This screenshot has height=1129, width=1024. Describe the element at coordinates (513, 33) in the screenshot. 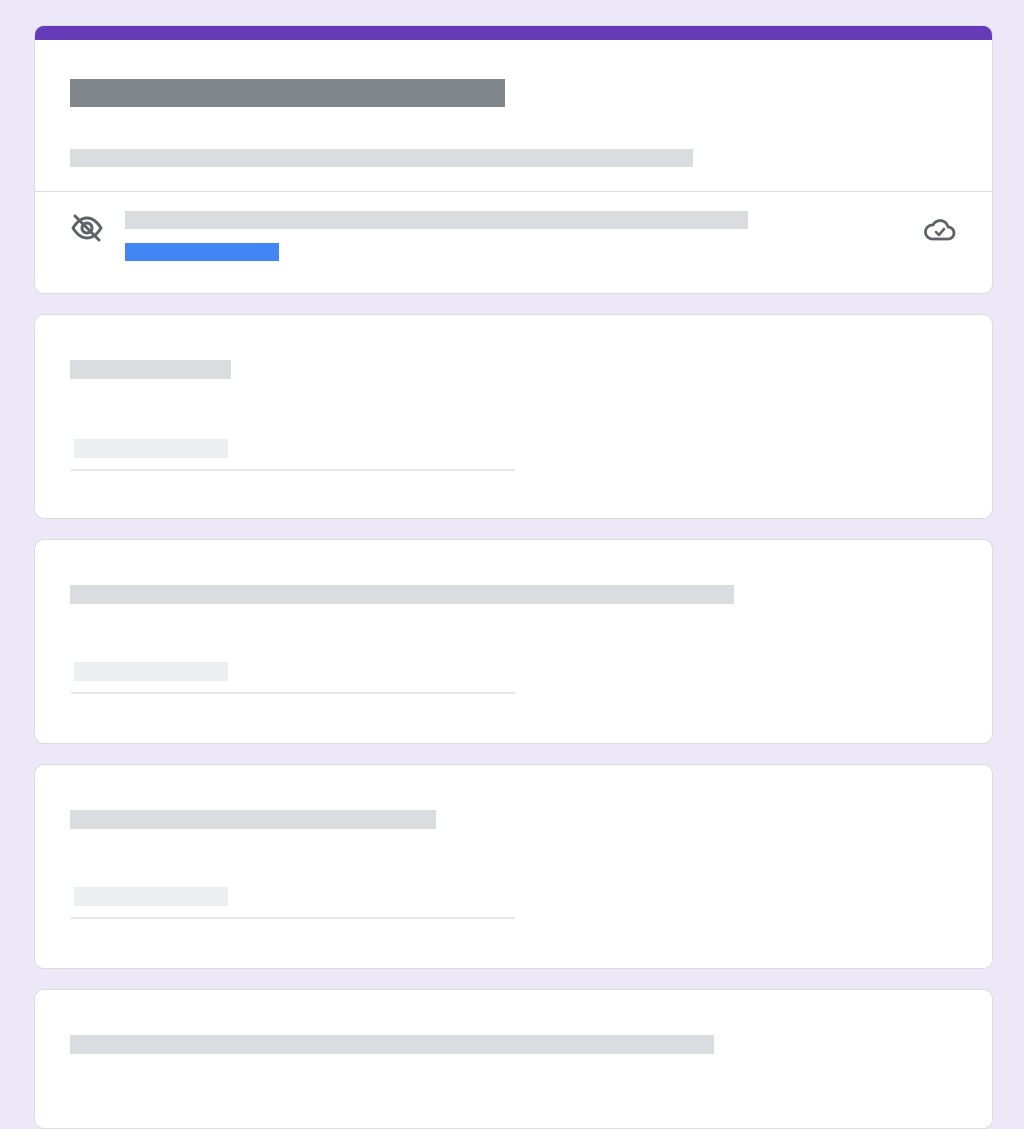

I see `form-accent-bar` at that location.